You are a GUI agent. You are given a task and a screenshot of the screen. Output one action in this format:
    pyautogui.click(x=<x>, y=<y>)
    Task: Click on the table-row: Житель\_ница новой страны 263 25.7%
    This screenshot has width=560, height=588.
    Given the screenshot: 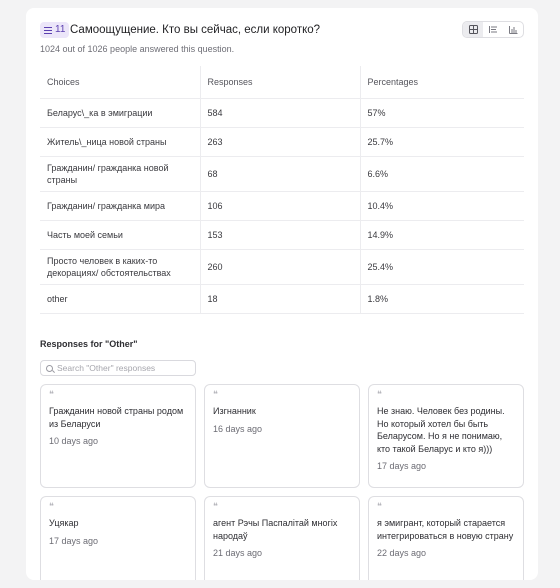 What is the action you would take?
    pyautogui.click(x=282, y=142)
    